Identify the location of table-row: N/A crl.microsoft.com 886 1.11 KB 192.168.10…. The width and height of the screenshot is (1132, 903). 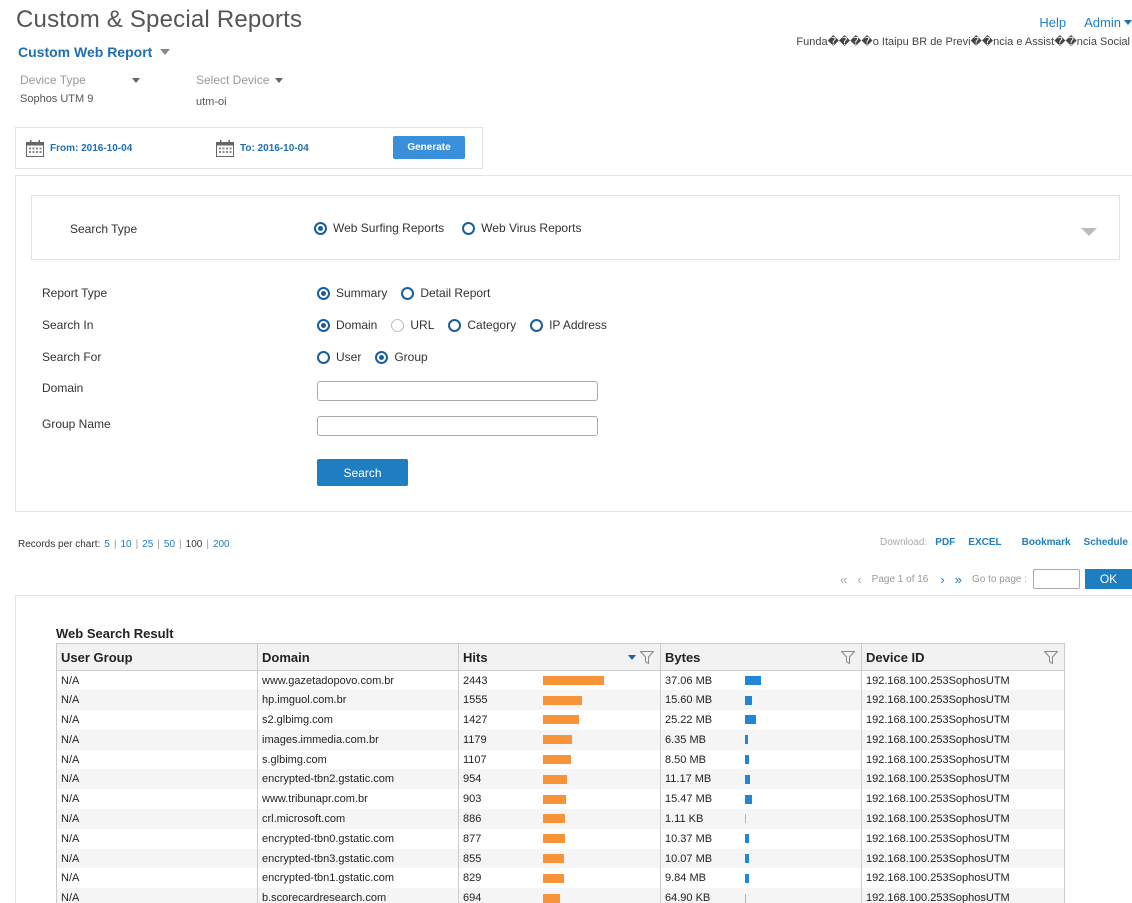
(560, 819).